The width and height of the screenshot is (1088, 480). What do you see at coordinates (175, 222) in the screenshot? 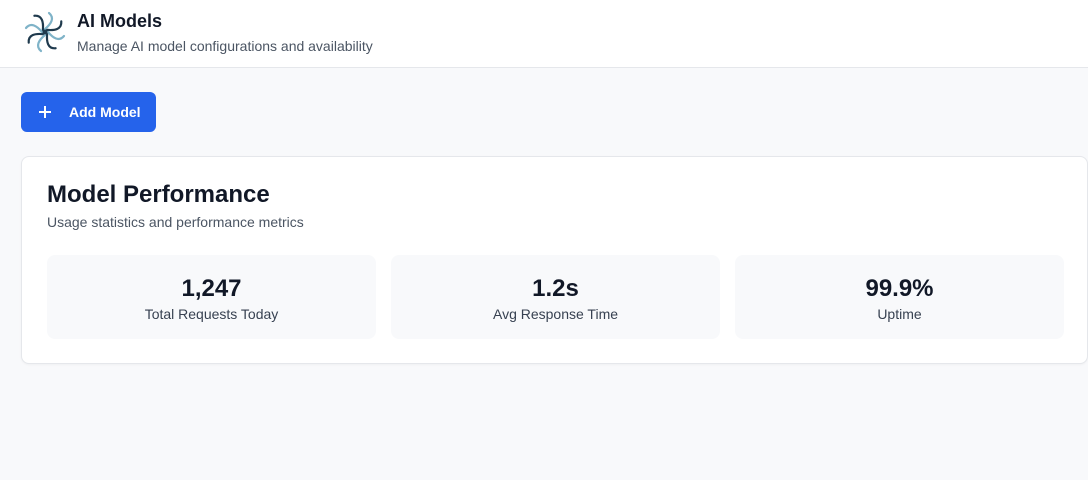
I see `card-subtitle: Usage statistics and performance metrics` at bounding box center [175, 222].